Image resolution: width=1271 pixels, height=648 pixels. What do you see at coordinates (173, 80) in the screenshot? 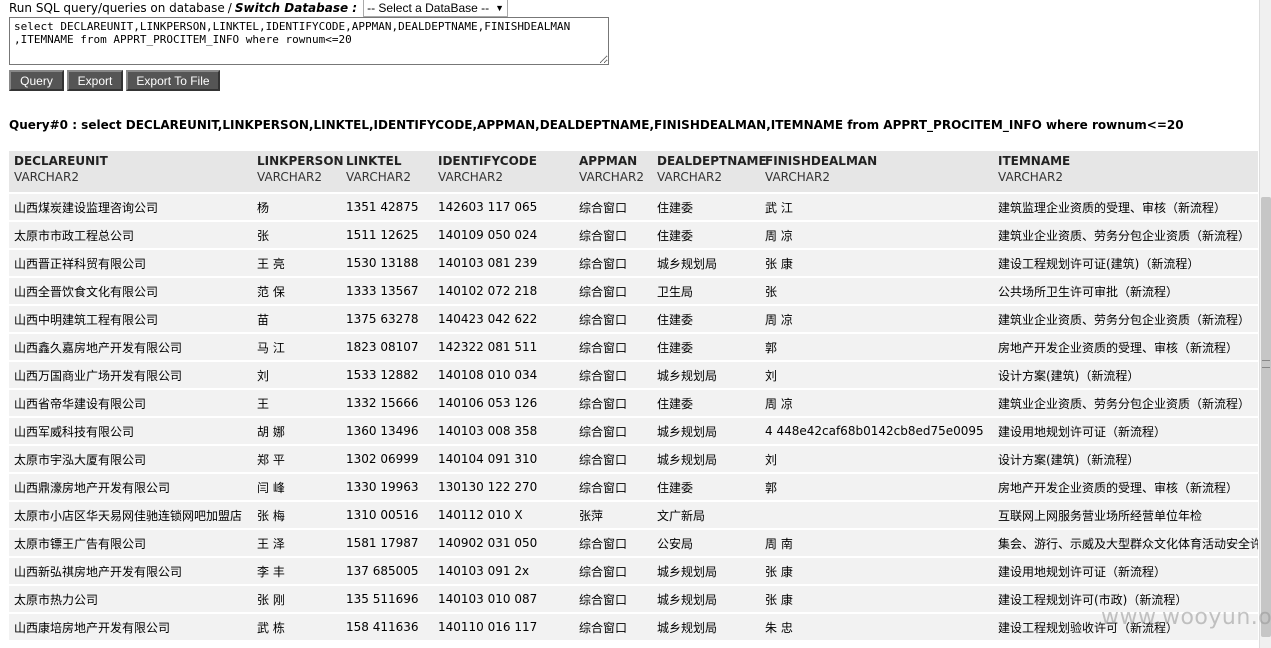
I see `export-to-file-button: Export To File` at bounding box center [173, 80].